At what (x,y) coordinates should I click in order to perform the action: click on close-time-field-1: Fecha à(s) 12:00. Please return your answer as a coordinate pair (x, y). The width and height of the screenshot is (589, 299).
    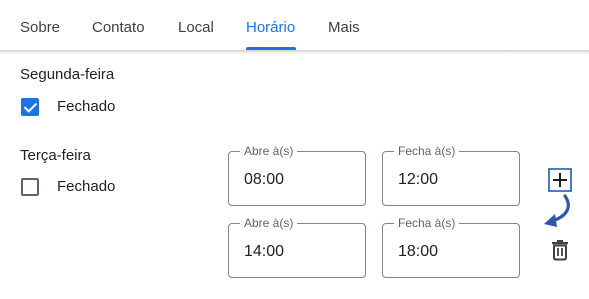
    Looking at the image, I should click on (451, 175).